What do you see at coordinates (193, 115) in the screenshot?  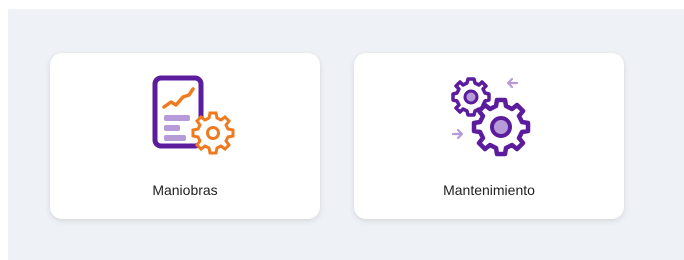 I see `report-gear-icon` at bounding box center [193, 115].